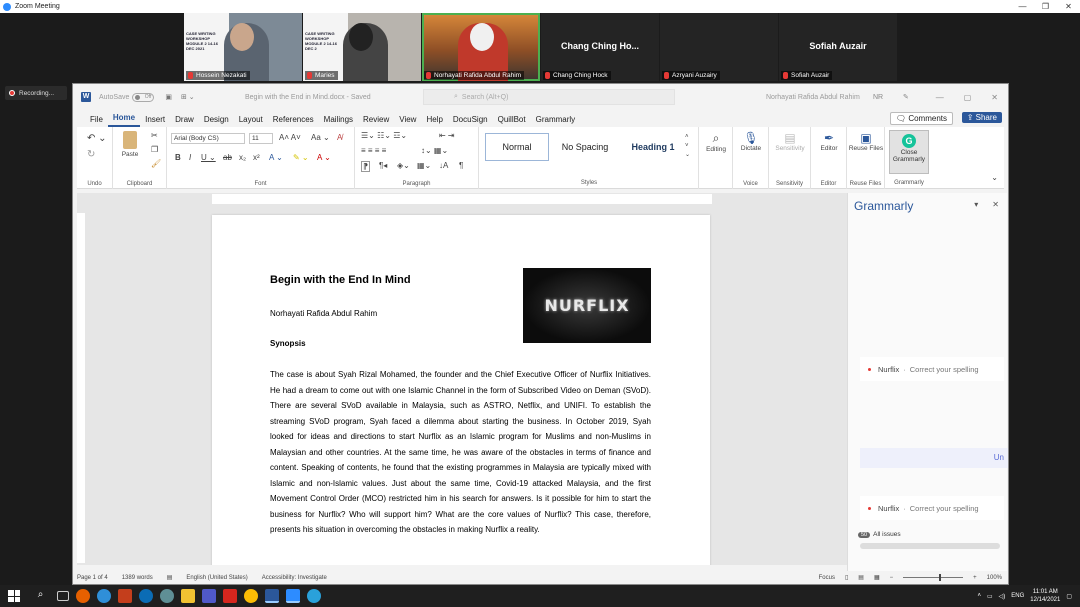 Image resolution: width=1080 pixels, height=607 pixels. Describe the element at coordinates (383, 165) in the screenshot. I see `rtl-icon: ¶◂` at that location.